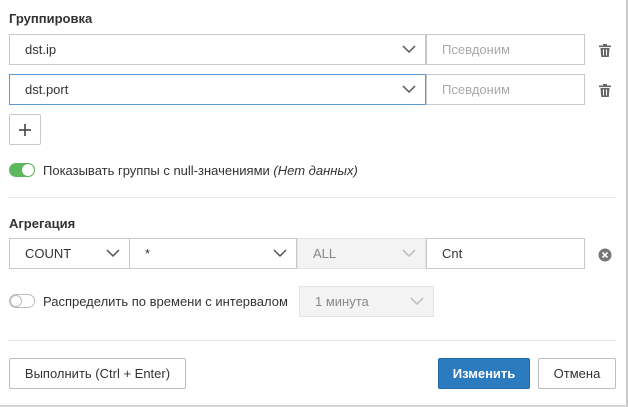  I want to click on time-interval-select: 1 минута, so click(366, 301).